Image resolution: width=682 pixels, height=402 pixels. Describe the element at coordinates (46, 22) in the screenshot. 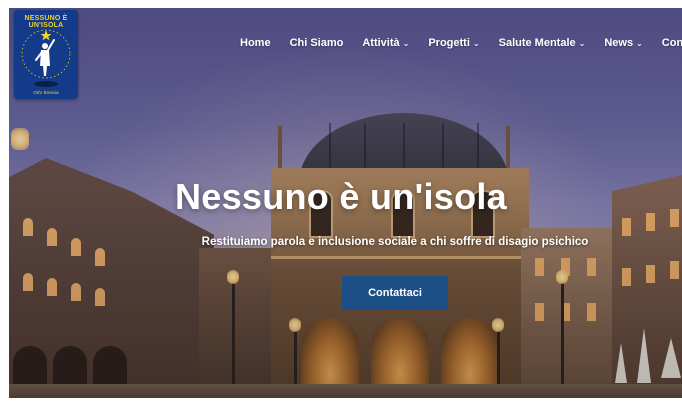

I see `logo-title: NESSUNO È UN'ISOLA` at that location.